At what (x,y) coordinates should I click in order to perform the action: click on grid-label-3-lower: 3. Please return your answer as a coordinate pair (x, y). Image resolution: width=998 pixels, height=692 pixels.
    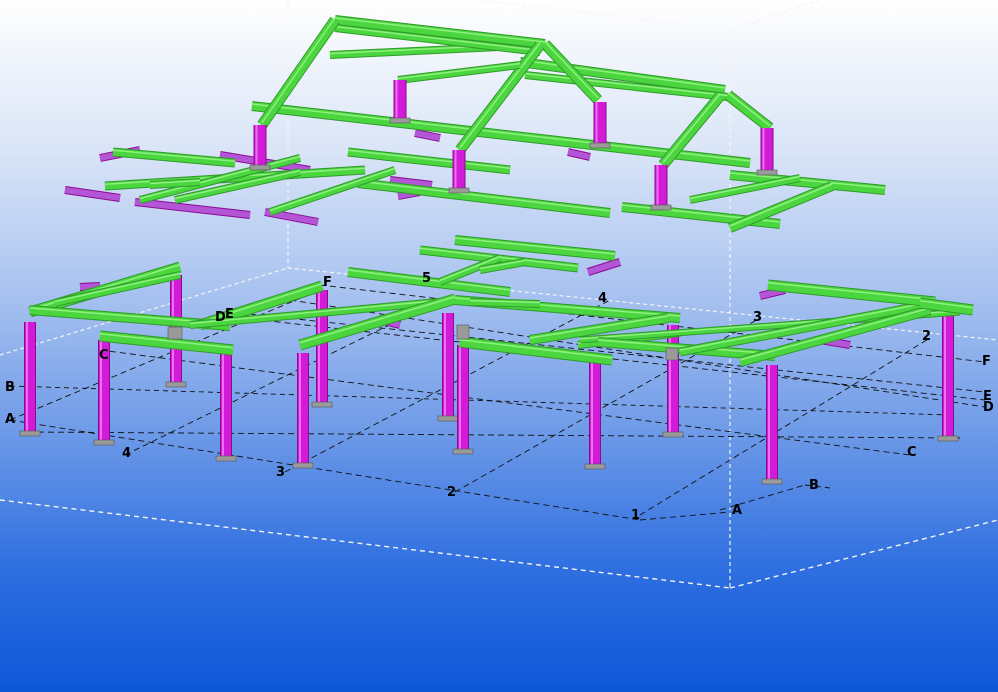
    Looking at the image, I should click on (281, 472).